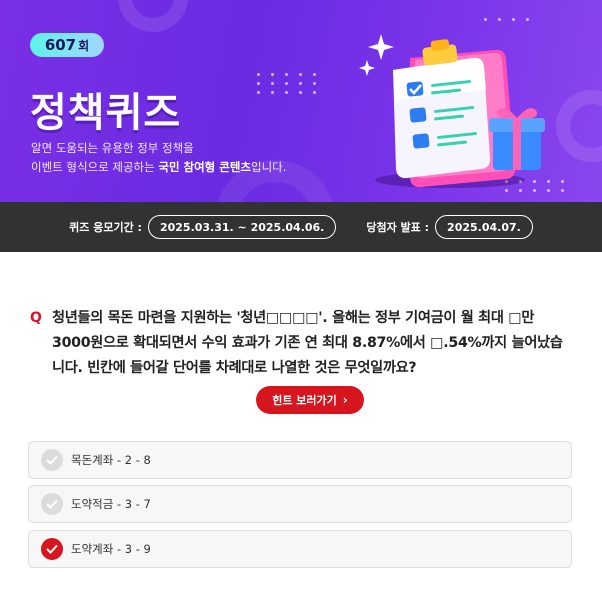 This screenshot has width=602, height=592. What do you see at coordinates (269, 167) in the screenshot?
I see `banner-desc-text: 입니다.` at bounding box center [269, 167].